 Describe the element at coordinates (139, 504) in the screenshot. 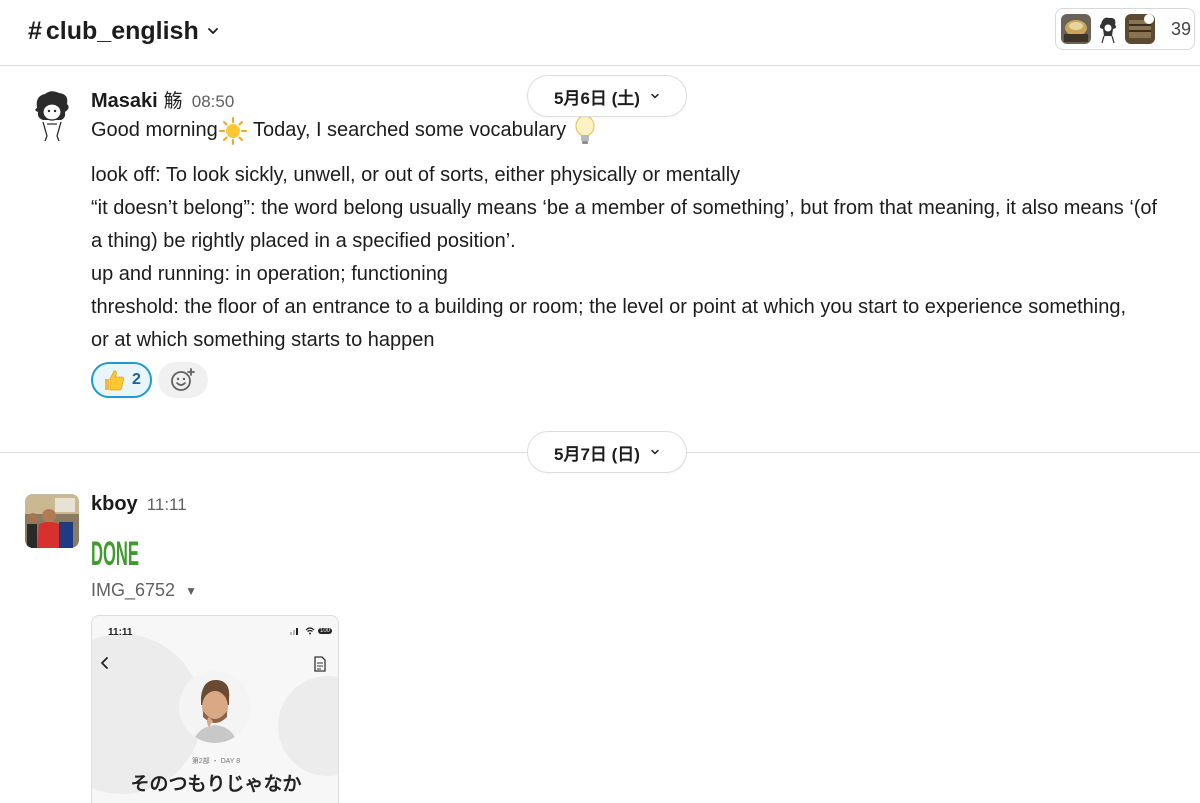

I see `message-header: kboy 11:11` at that location.